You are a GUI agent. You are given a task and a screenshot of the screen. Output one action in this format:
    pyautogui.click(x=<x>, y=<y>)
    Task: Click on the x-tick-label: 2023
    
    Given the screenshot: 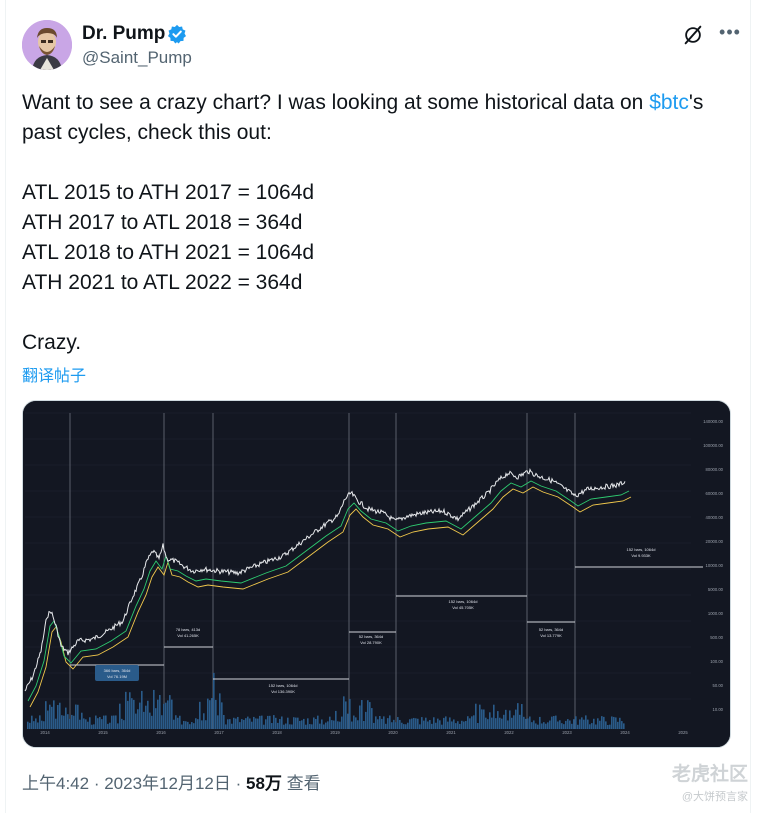 What is the action you would take?
    pyautogui.click(x=567, y=732)
    